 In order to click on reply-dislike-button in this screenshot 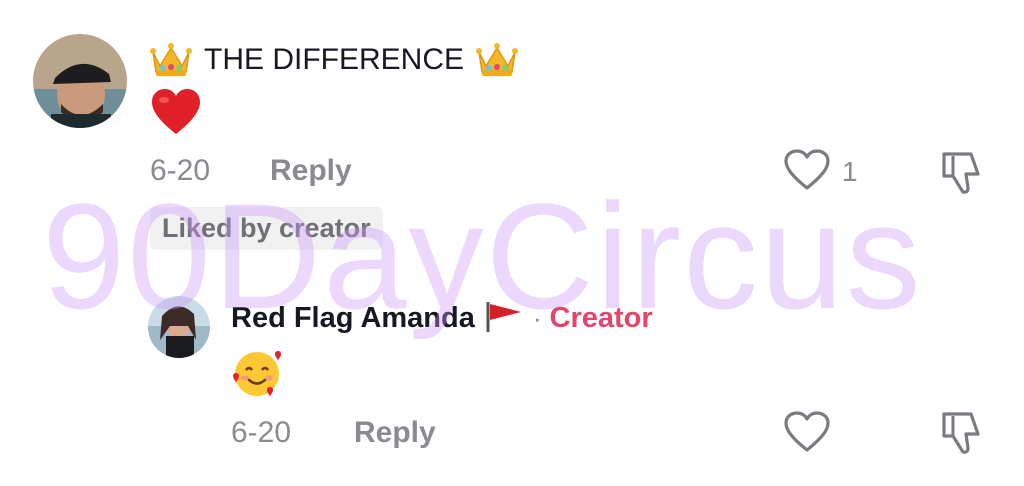, I will do `click(961, 435)`.